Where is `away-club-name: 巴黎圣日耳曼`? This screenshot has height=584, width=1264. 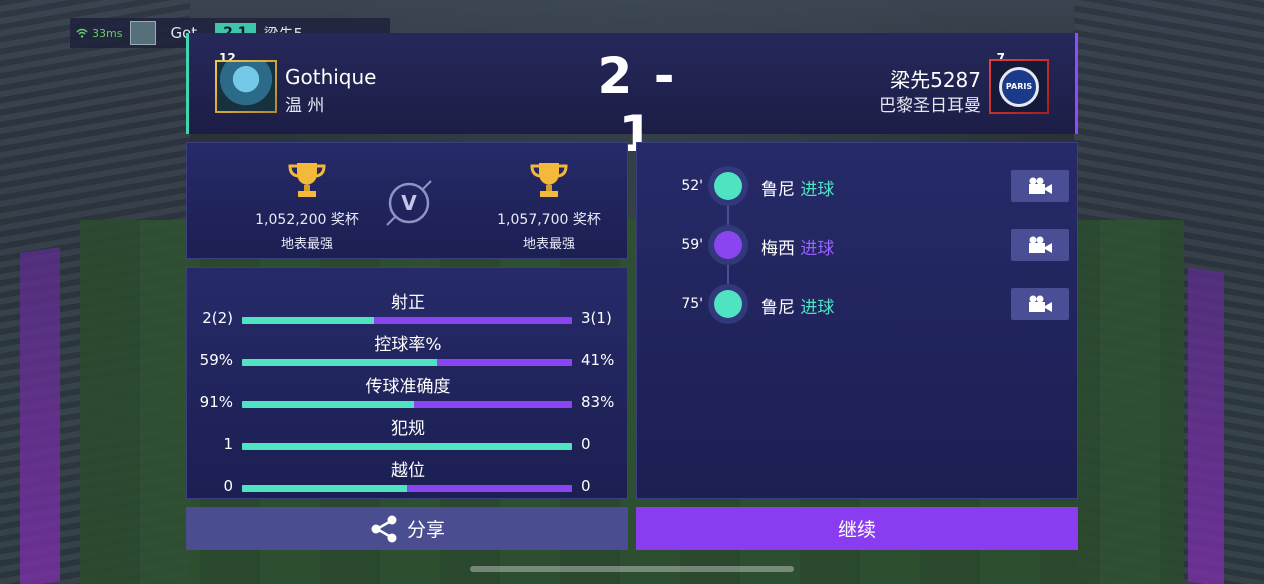 away-club-name: 巴黎圣日耳曼 is located at coordinates (930, 106).